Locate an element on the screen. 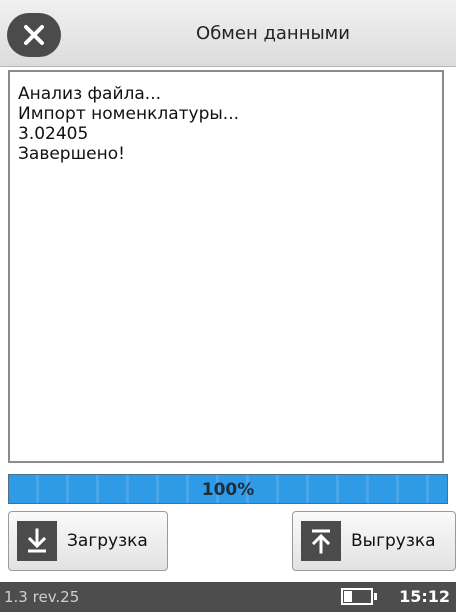 This screenshot has width=456, height=612. log-line: Завершено! is located at coordinates (71, 154).